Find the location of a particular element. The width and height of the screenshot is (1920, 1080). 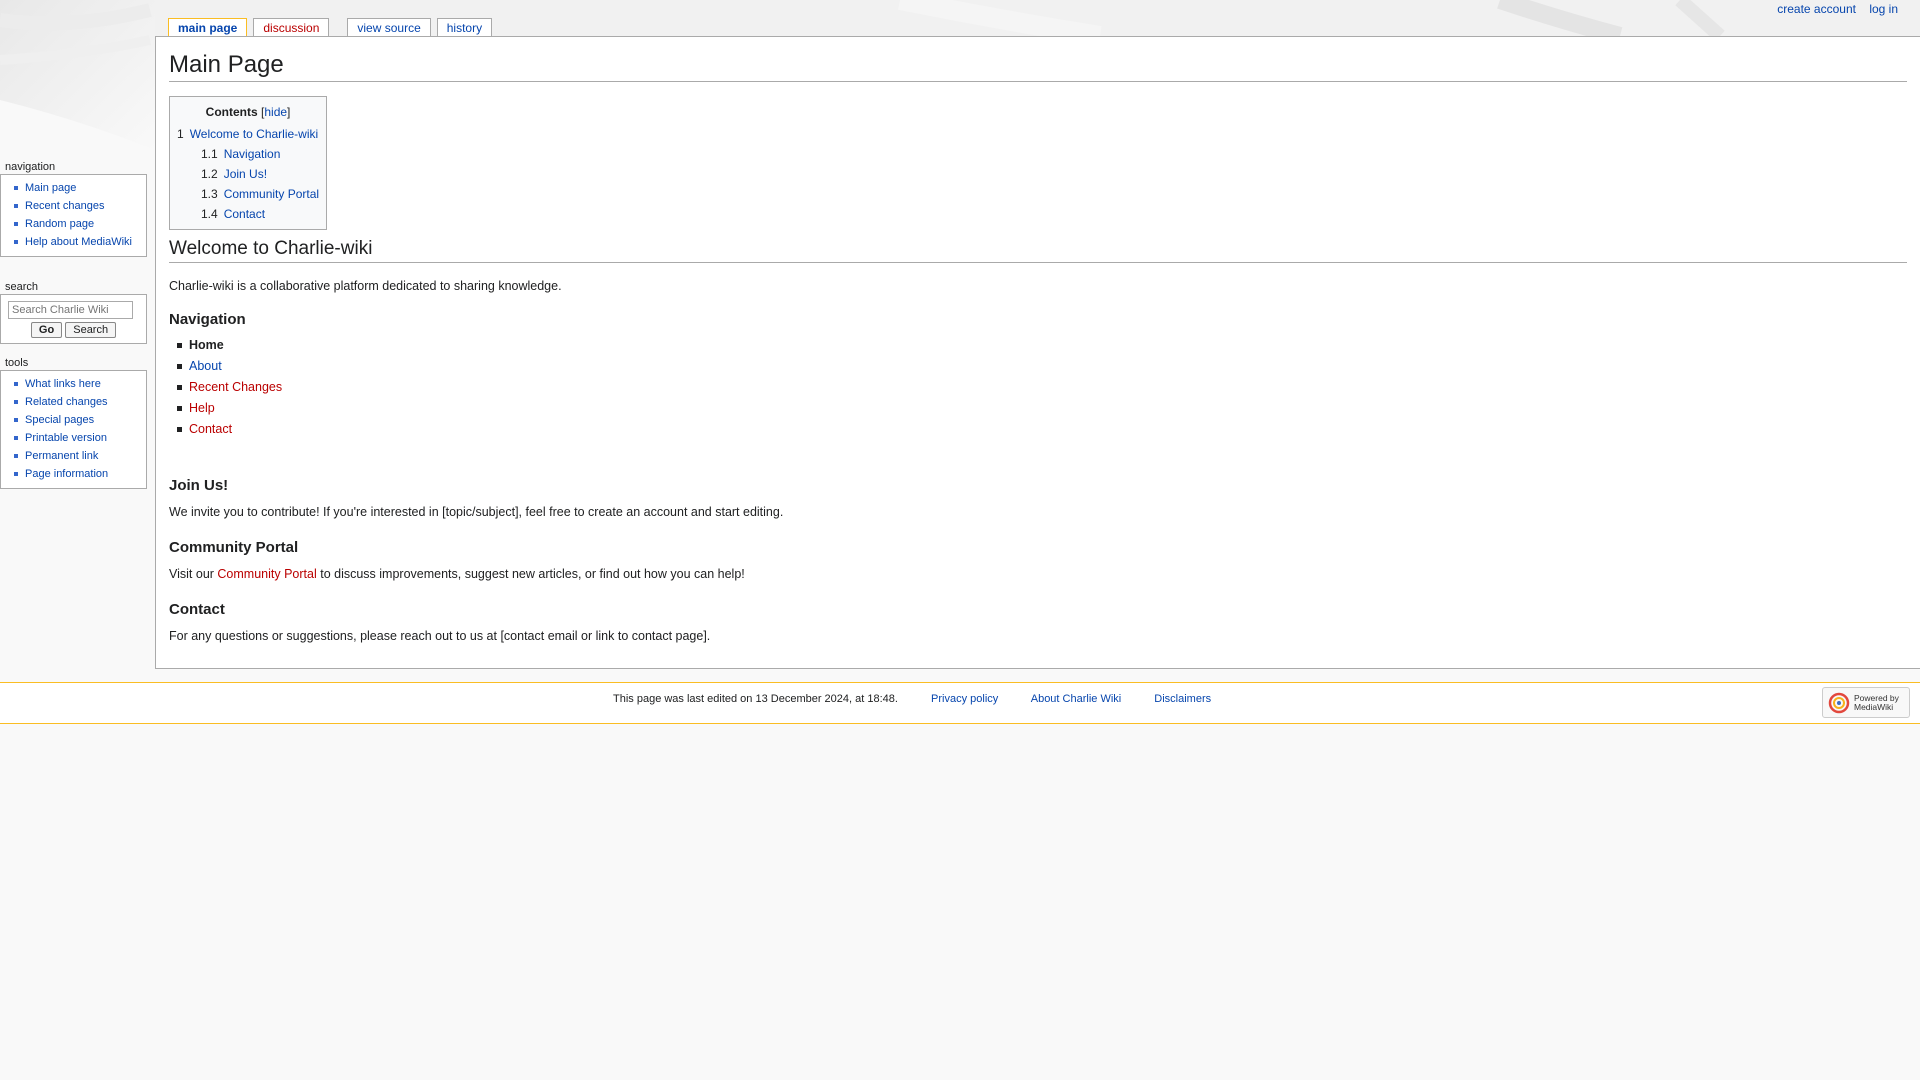

page-title: Main Page is located at coordinates (1038, 66).